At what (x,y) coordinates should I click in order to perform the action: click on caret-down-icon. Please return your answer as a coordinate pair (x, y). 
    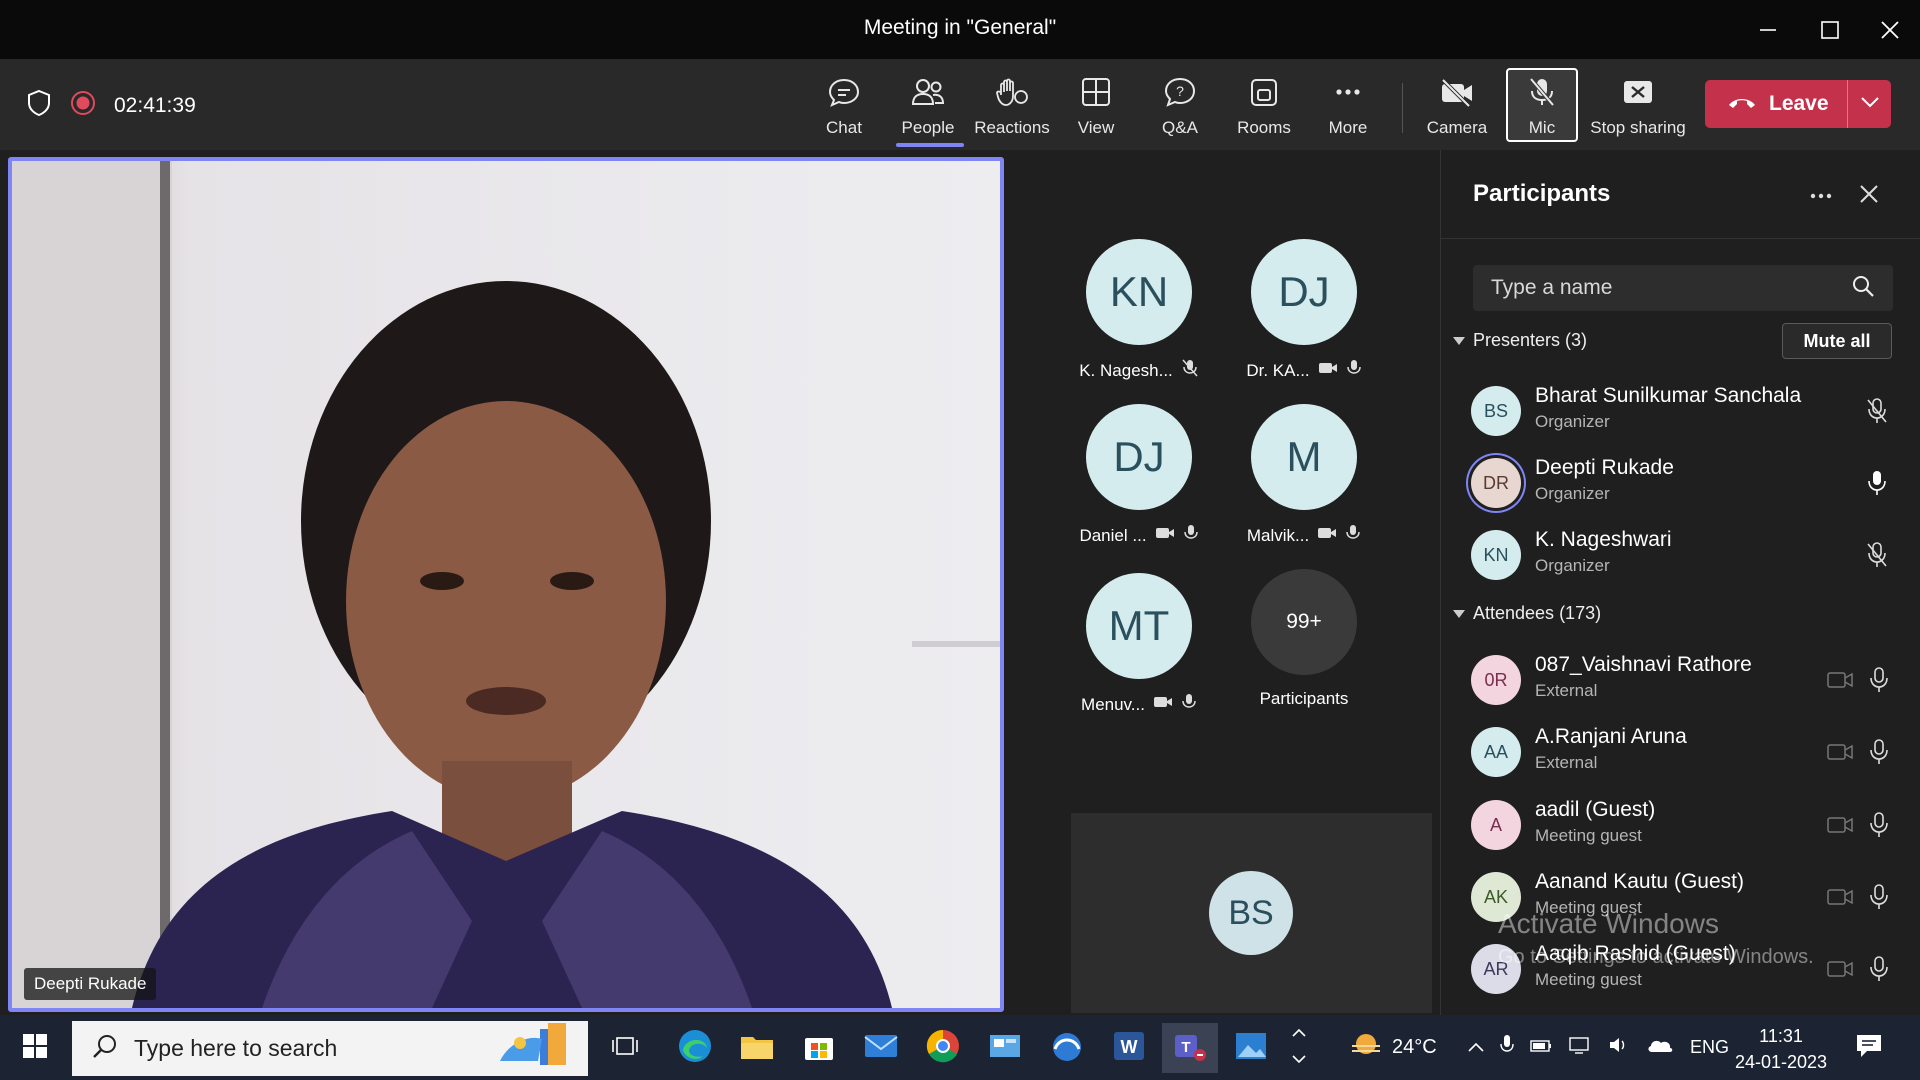
    Looking at the image, I should click on (1459, 613).